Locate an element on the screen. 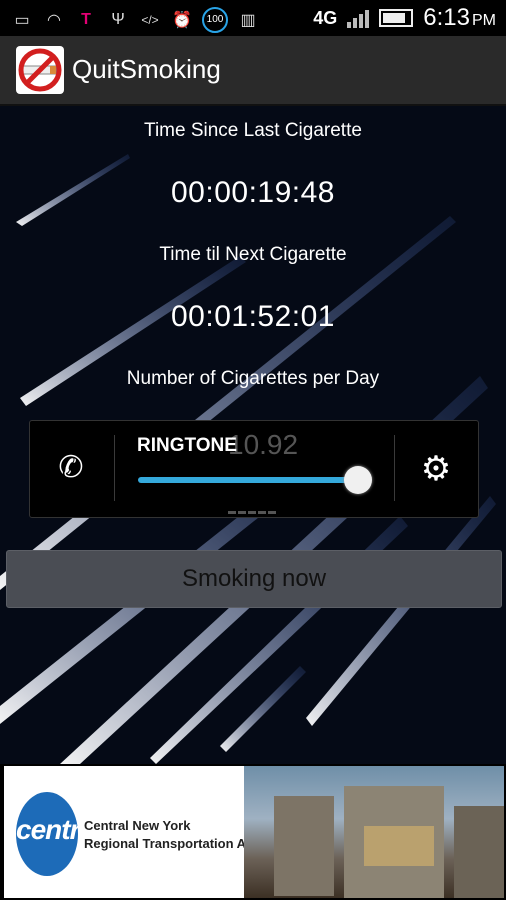 The image size is (506, 900). timer-next: 00:01:52:01 is located at coordinates (253, 316).